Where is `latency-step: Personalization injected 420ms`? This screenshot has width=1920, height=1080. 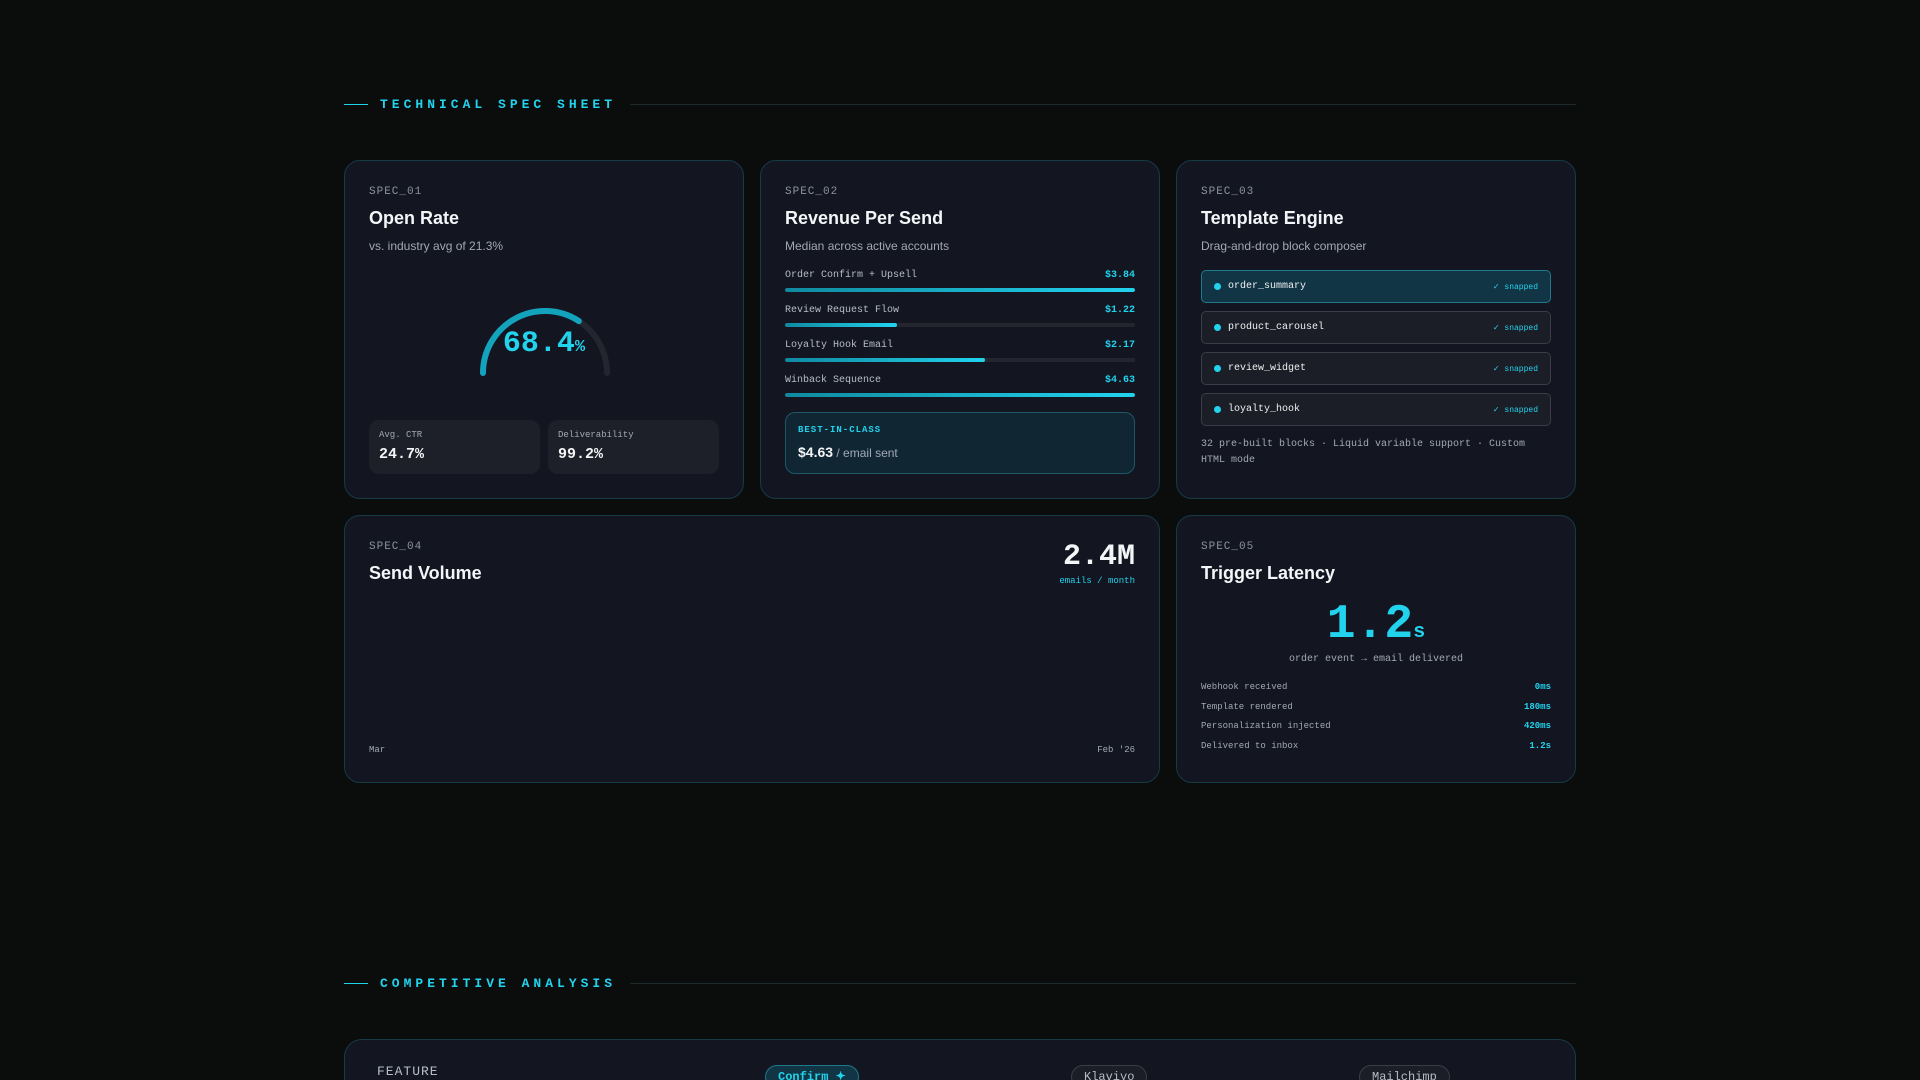 latency-step: Personalization injected 420ms is located at coordinates (1376, 731).